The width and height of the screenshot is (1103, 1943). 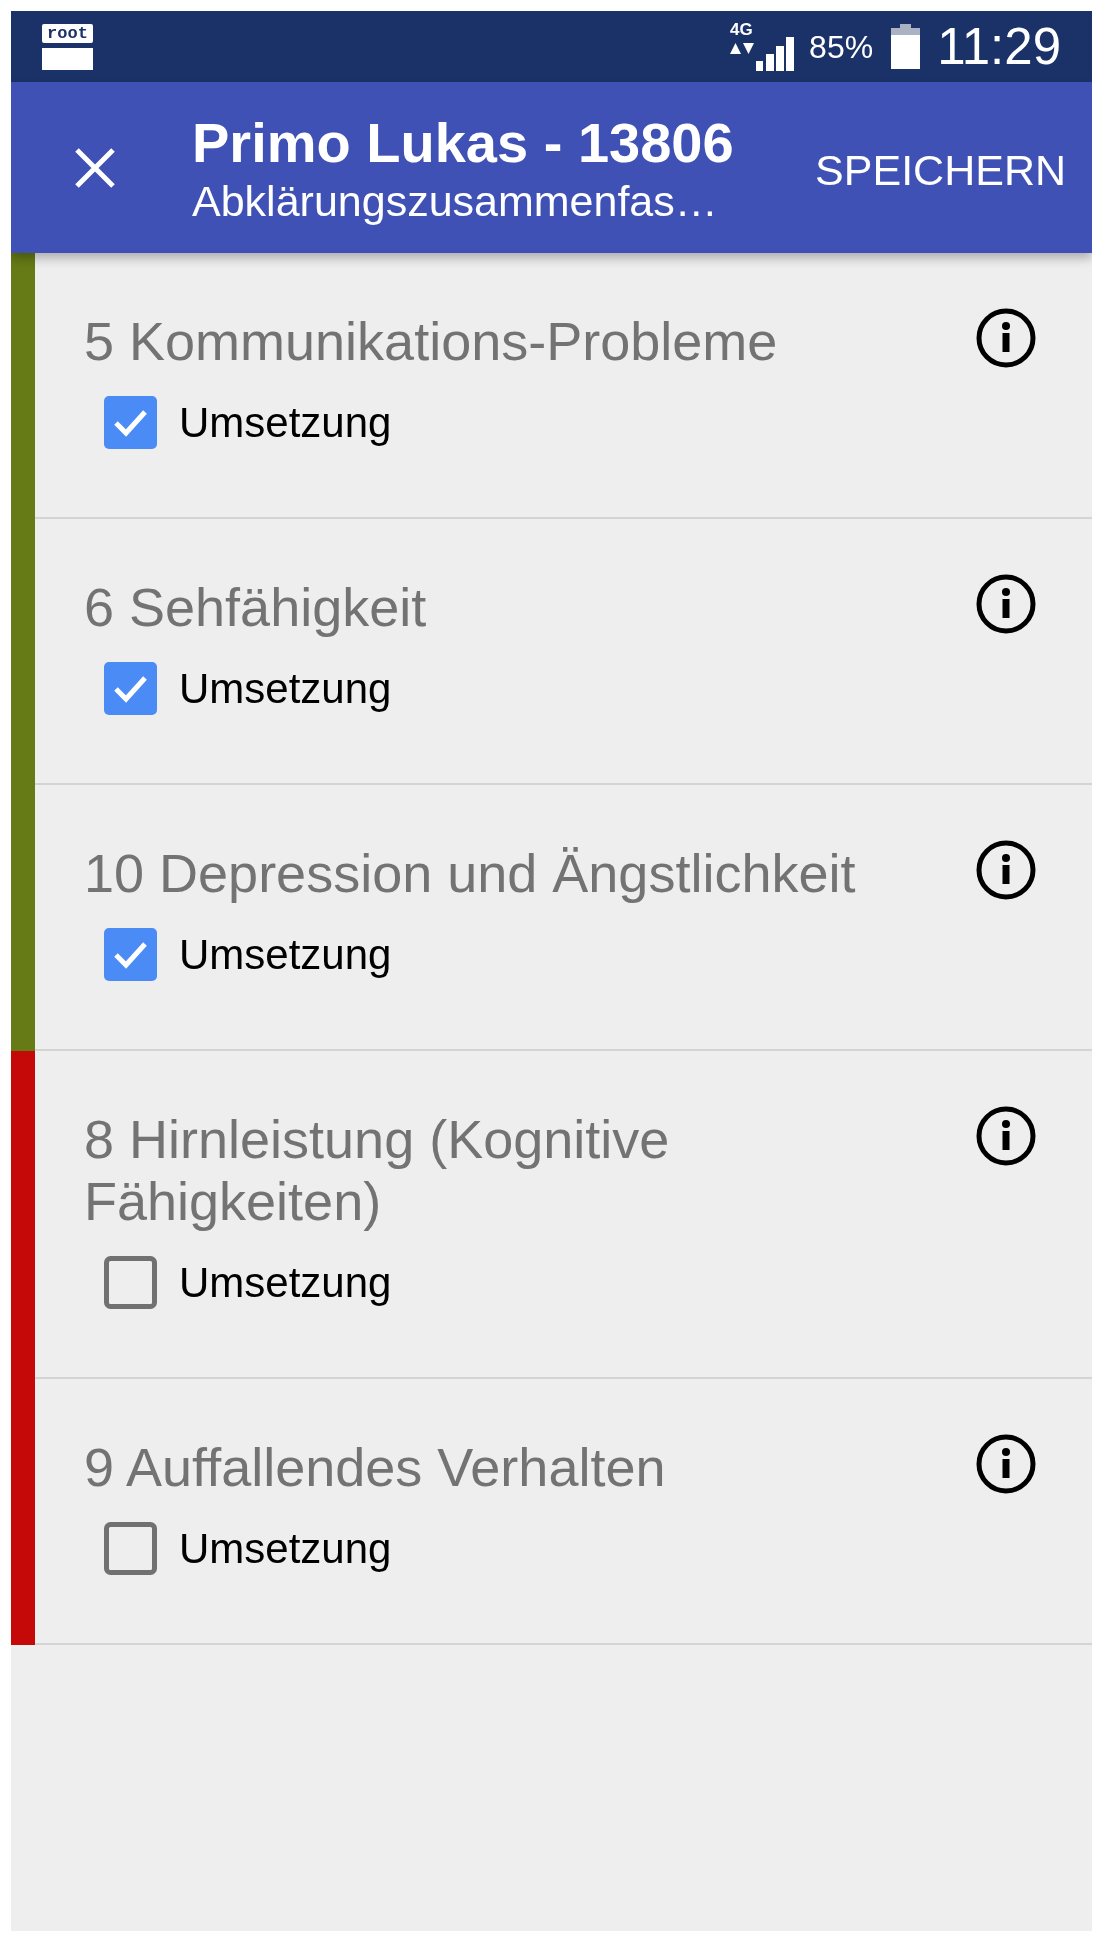 What do you see at coordinates (841, 46) in the screenshot?
I see `battery-percent: 85%` at bounding box center [841, 46].